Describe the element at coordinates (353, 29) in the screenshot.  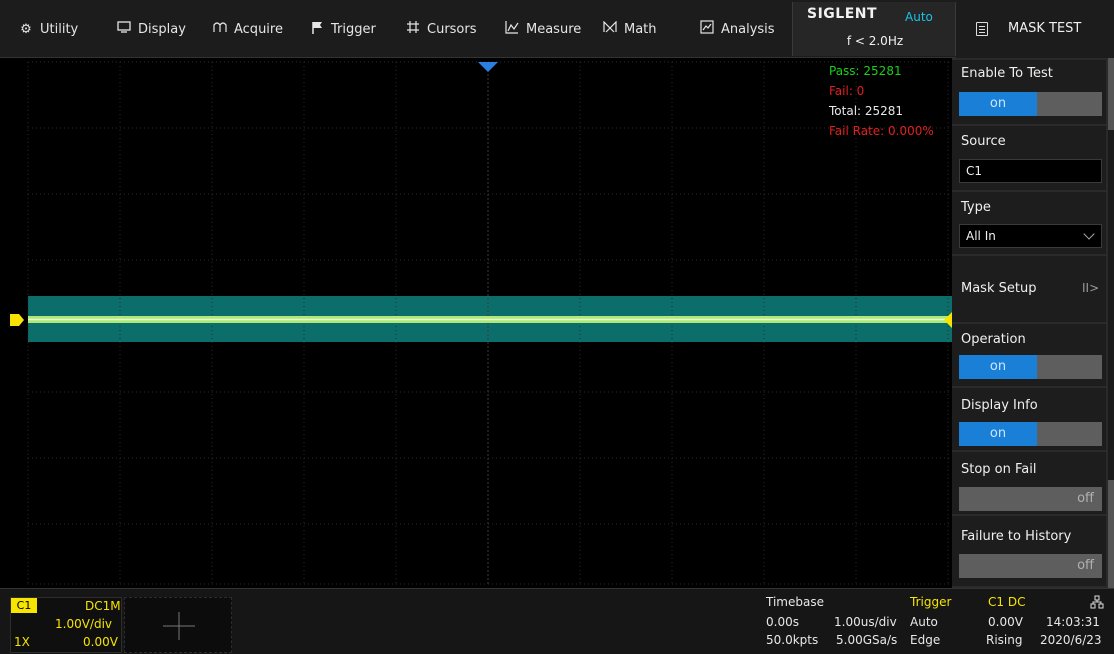
I see `menu-trigger-label: Trigger` at that location.